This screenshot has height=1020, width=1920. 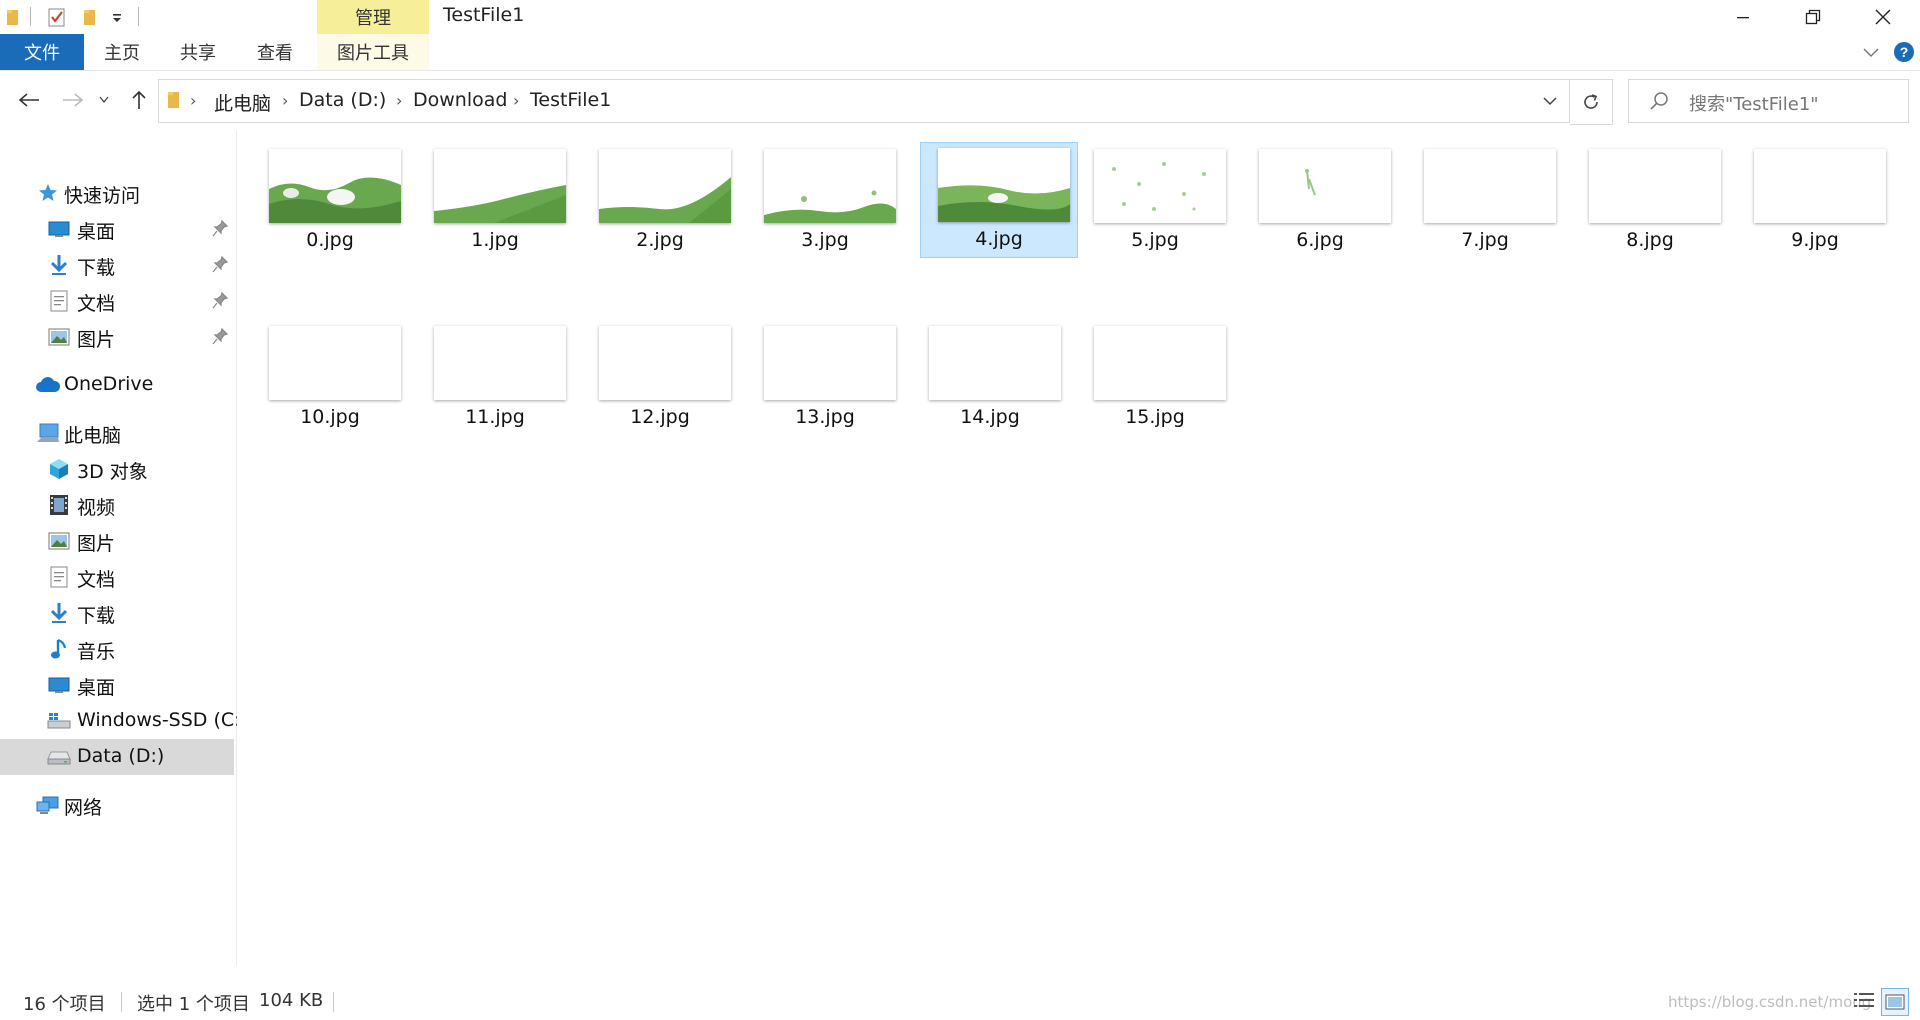 I want to click on nav-item-pictures-pinned: 图片, so click(x=117, y=337).